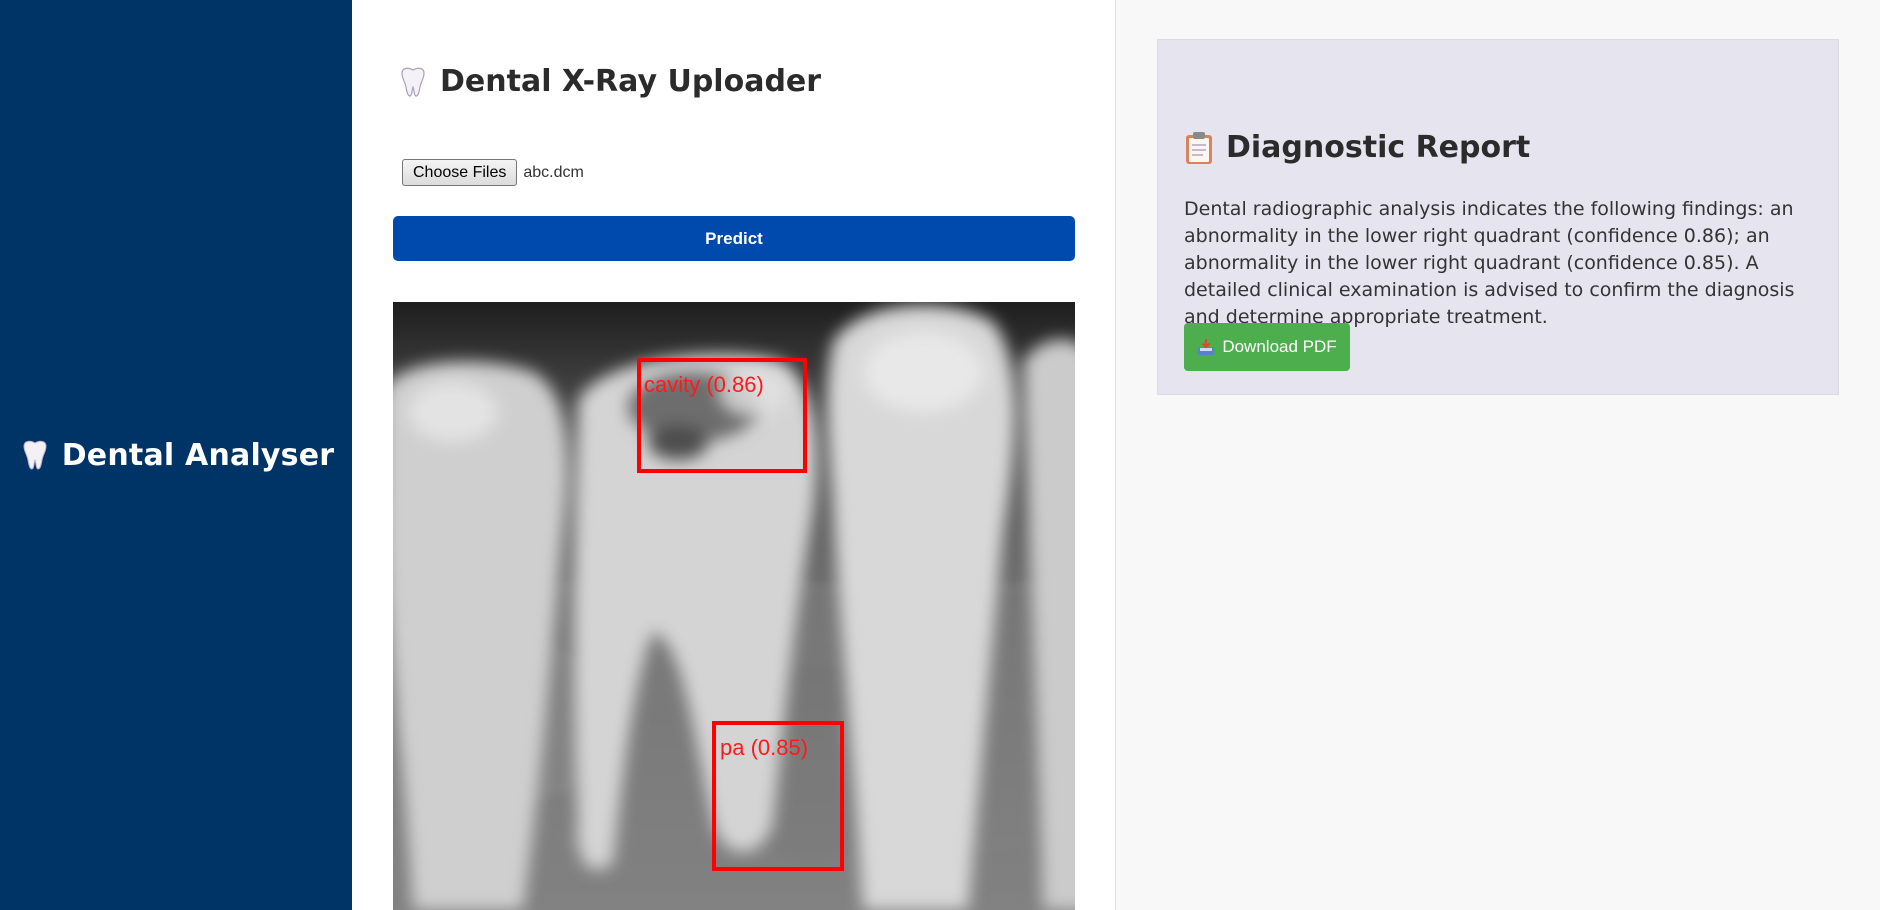  I want to click on download-pdf-label: Download PDF, so click(1279, 346).